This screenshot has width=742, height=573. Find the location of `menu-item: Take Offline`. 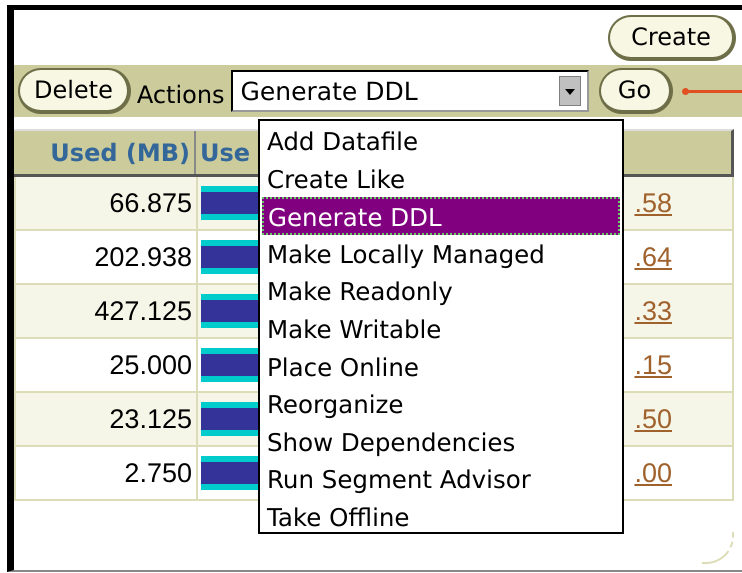

menu-item: Take Offline is located at coordinates (441, 517).